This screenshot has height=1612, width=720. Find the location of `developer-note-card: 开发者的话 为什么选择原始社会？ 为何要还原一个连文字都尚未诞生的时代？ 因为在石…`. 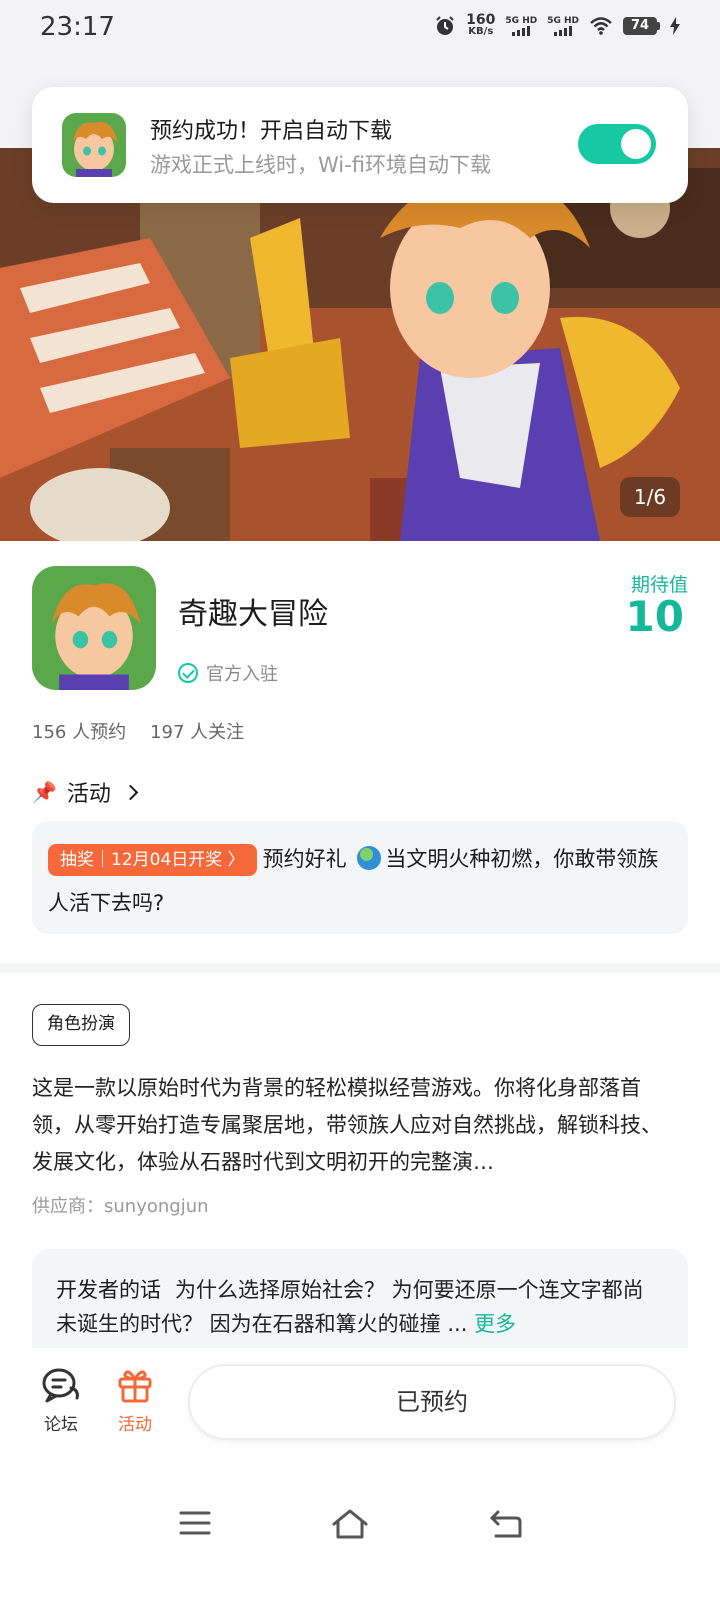

developer-note-card: 开发者的话 为什么选择原始社会？ 为何要还原一个连文字都尚未诞生的时代？ 因为在石… is located at coordinates (360, 1299).